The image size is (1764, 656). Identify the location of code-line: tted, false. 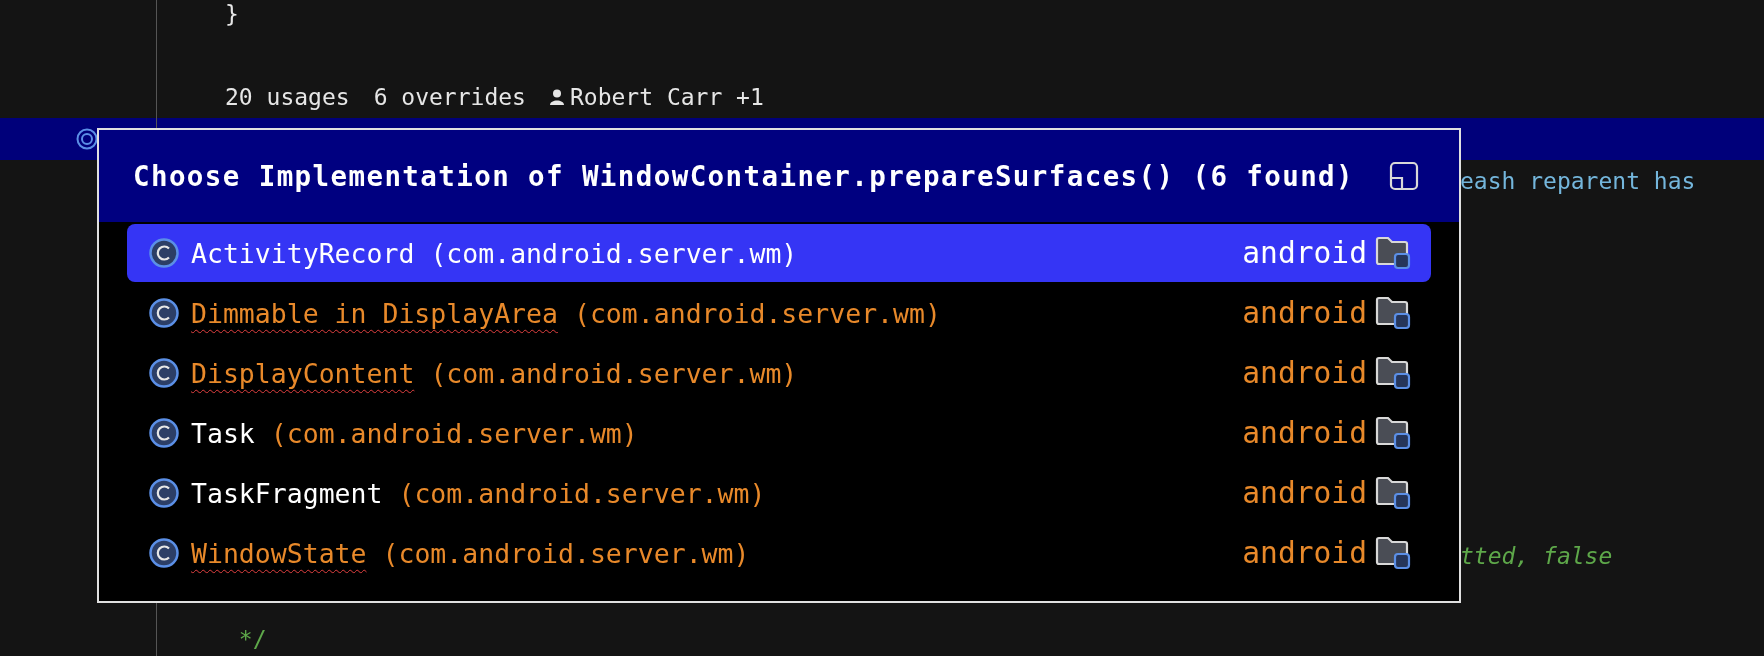
(1536, 555).